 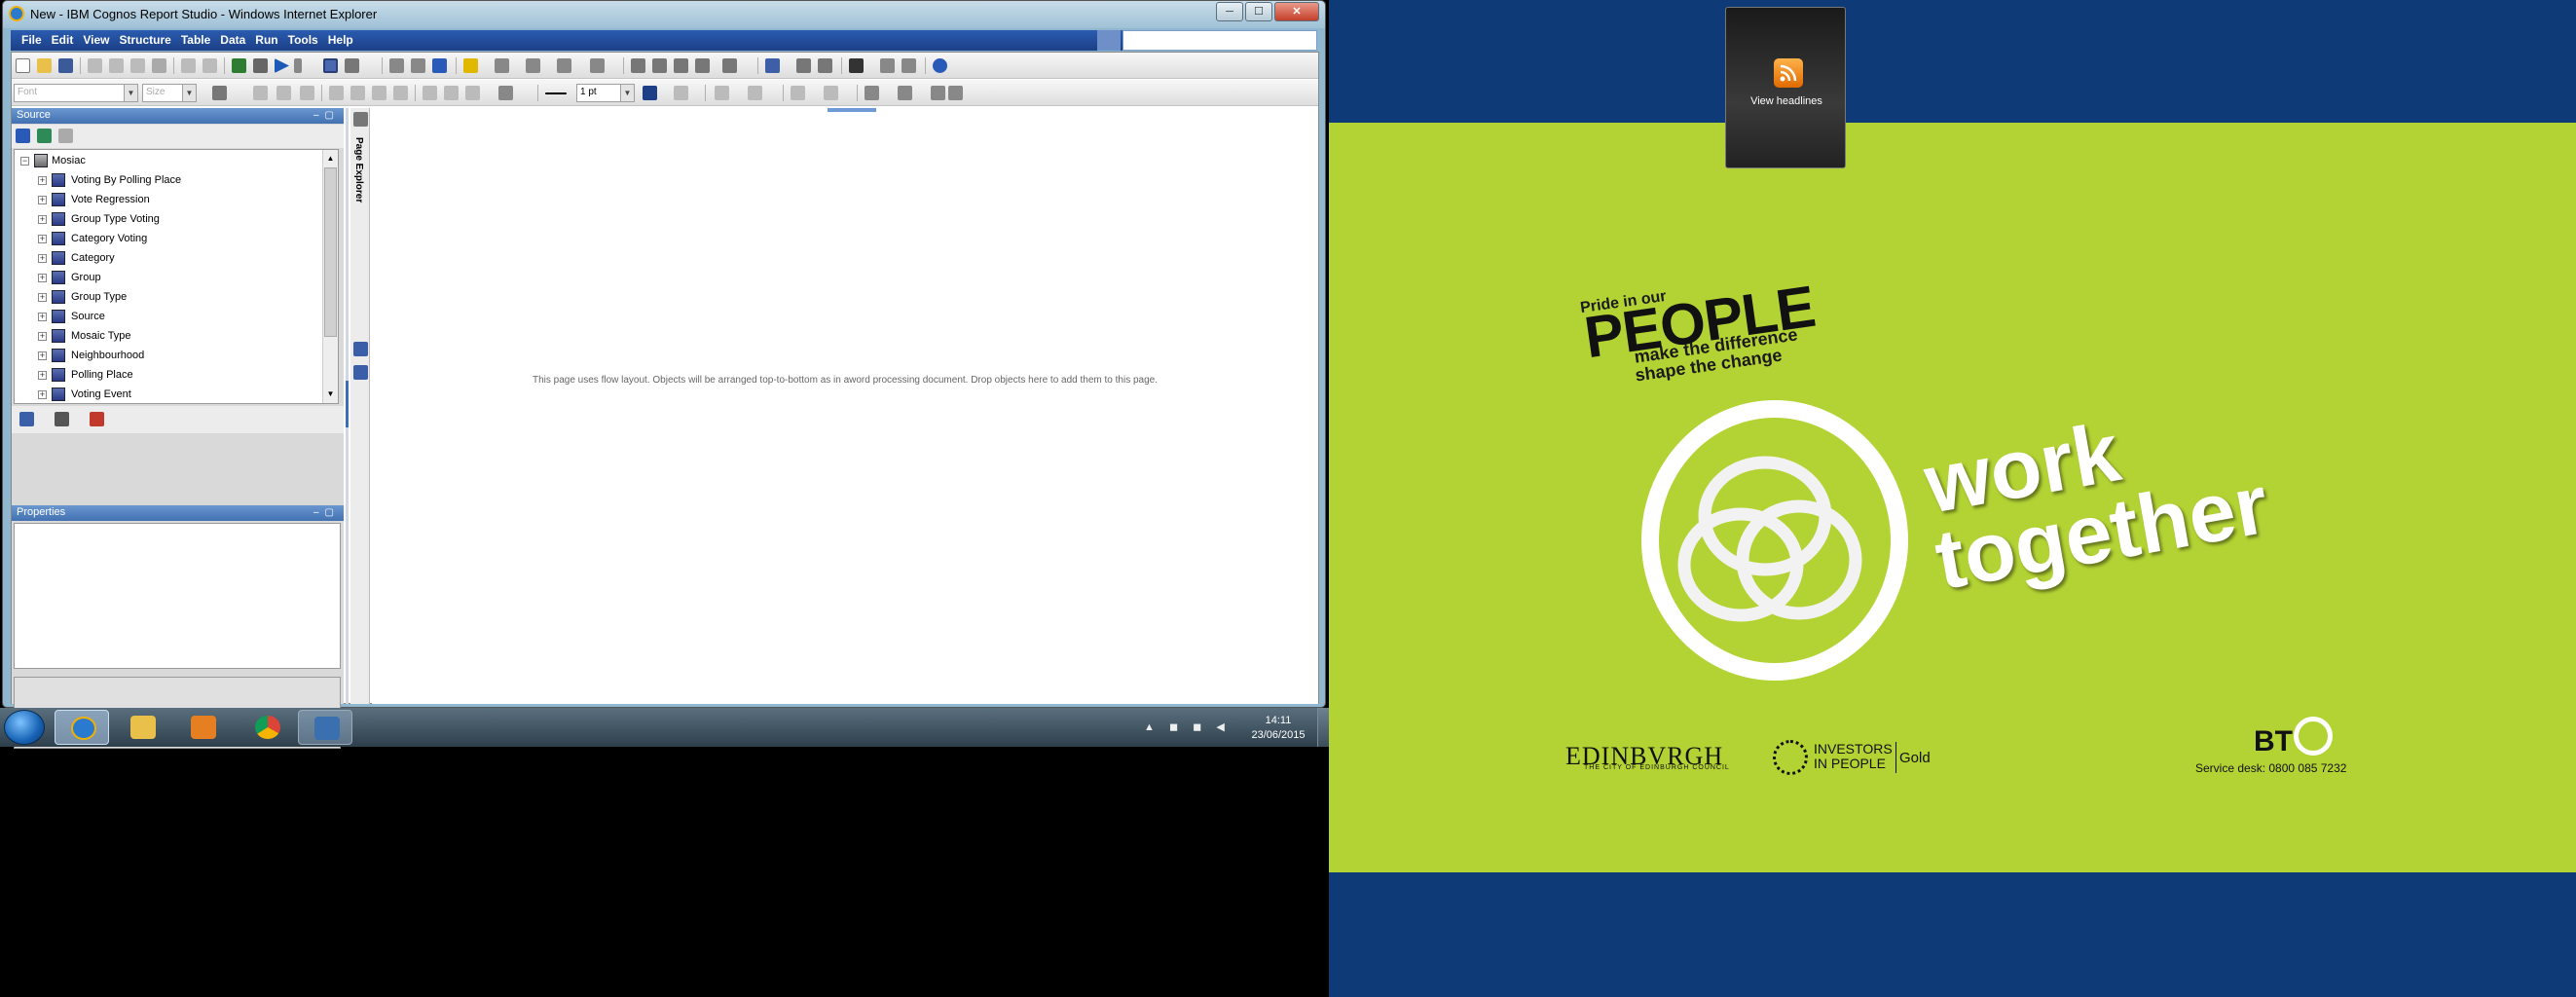 I want to click on font-color-icon, so click(x=219, y=93).